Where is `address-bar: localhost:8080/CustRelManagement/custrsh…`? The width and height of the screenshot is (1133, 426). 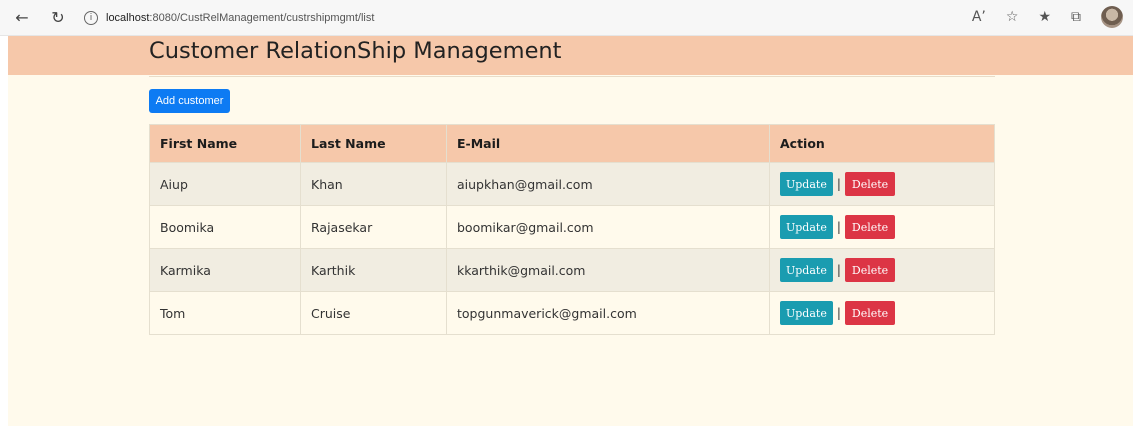
address-bar: localhost:8080/CustRelManagement/custrsh… is located at coordinates (240, 18).